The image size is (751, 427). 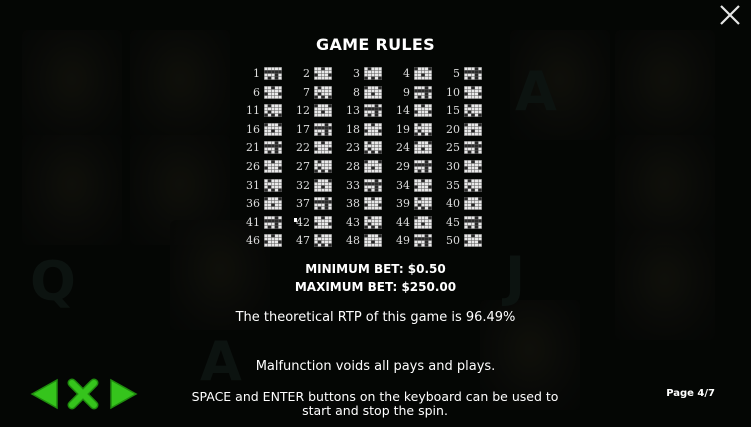 What do you see at coordinates (403, 185) in the screenshot?
I see `payline-number: 34` at bounding box center [403, 185].